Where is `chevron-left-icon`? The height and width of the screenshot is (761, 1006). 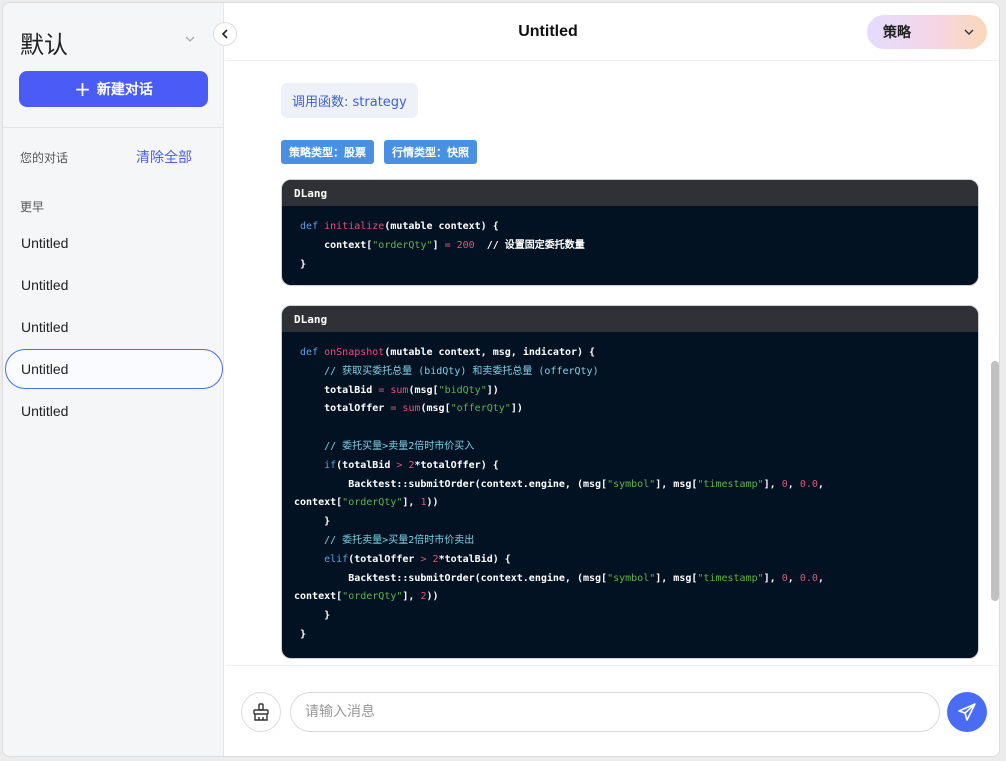
chevron-left-icon is located at coordinates (224, 34).